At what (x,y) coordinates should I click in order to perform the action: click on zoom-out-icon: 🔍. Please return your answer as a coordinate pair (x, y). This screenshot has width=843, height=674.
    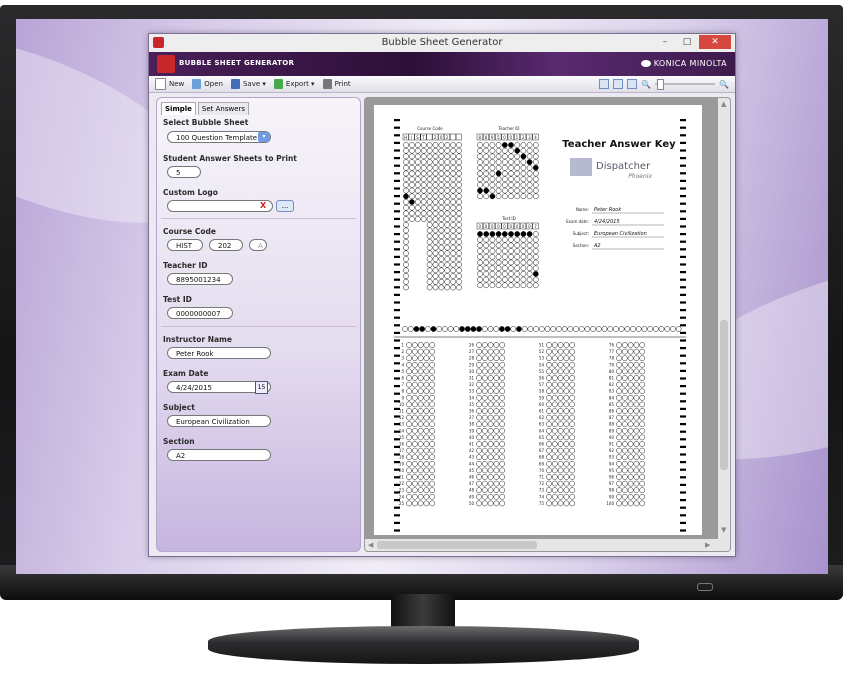
    Looking at the image, I should click on (646, 84).